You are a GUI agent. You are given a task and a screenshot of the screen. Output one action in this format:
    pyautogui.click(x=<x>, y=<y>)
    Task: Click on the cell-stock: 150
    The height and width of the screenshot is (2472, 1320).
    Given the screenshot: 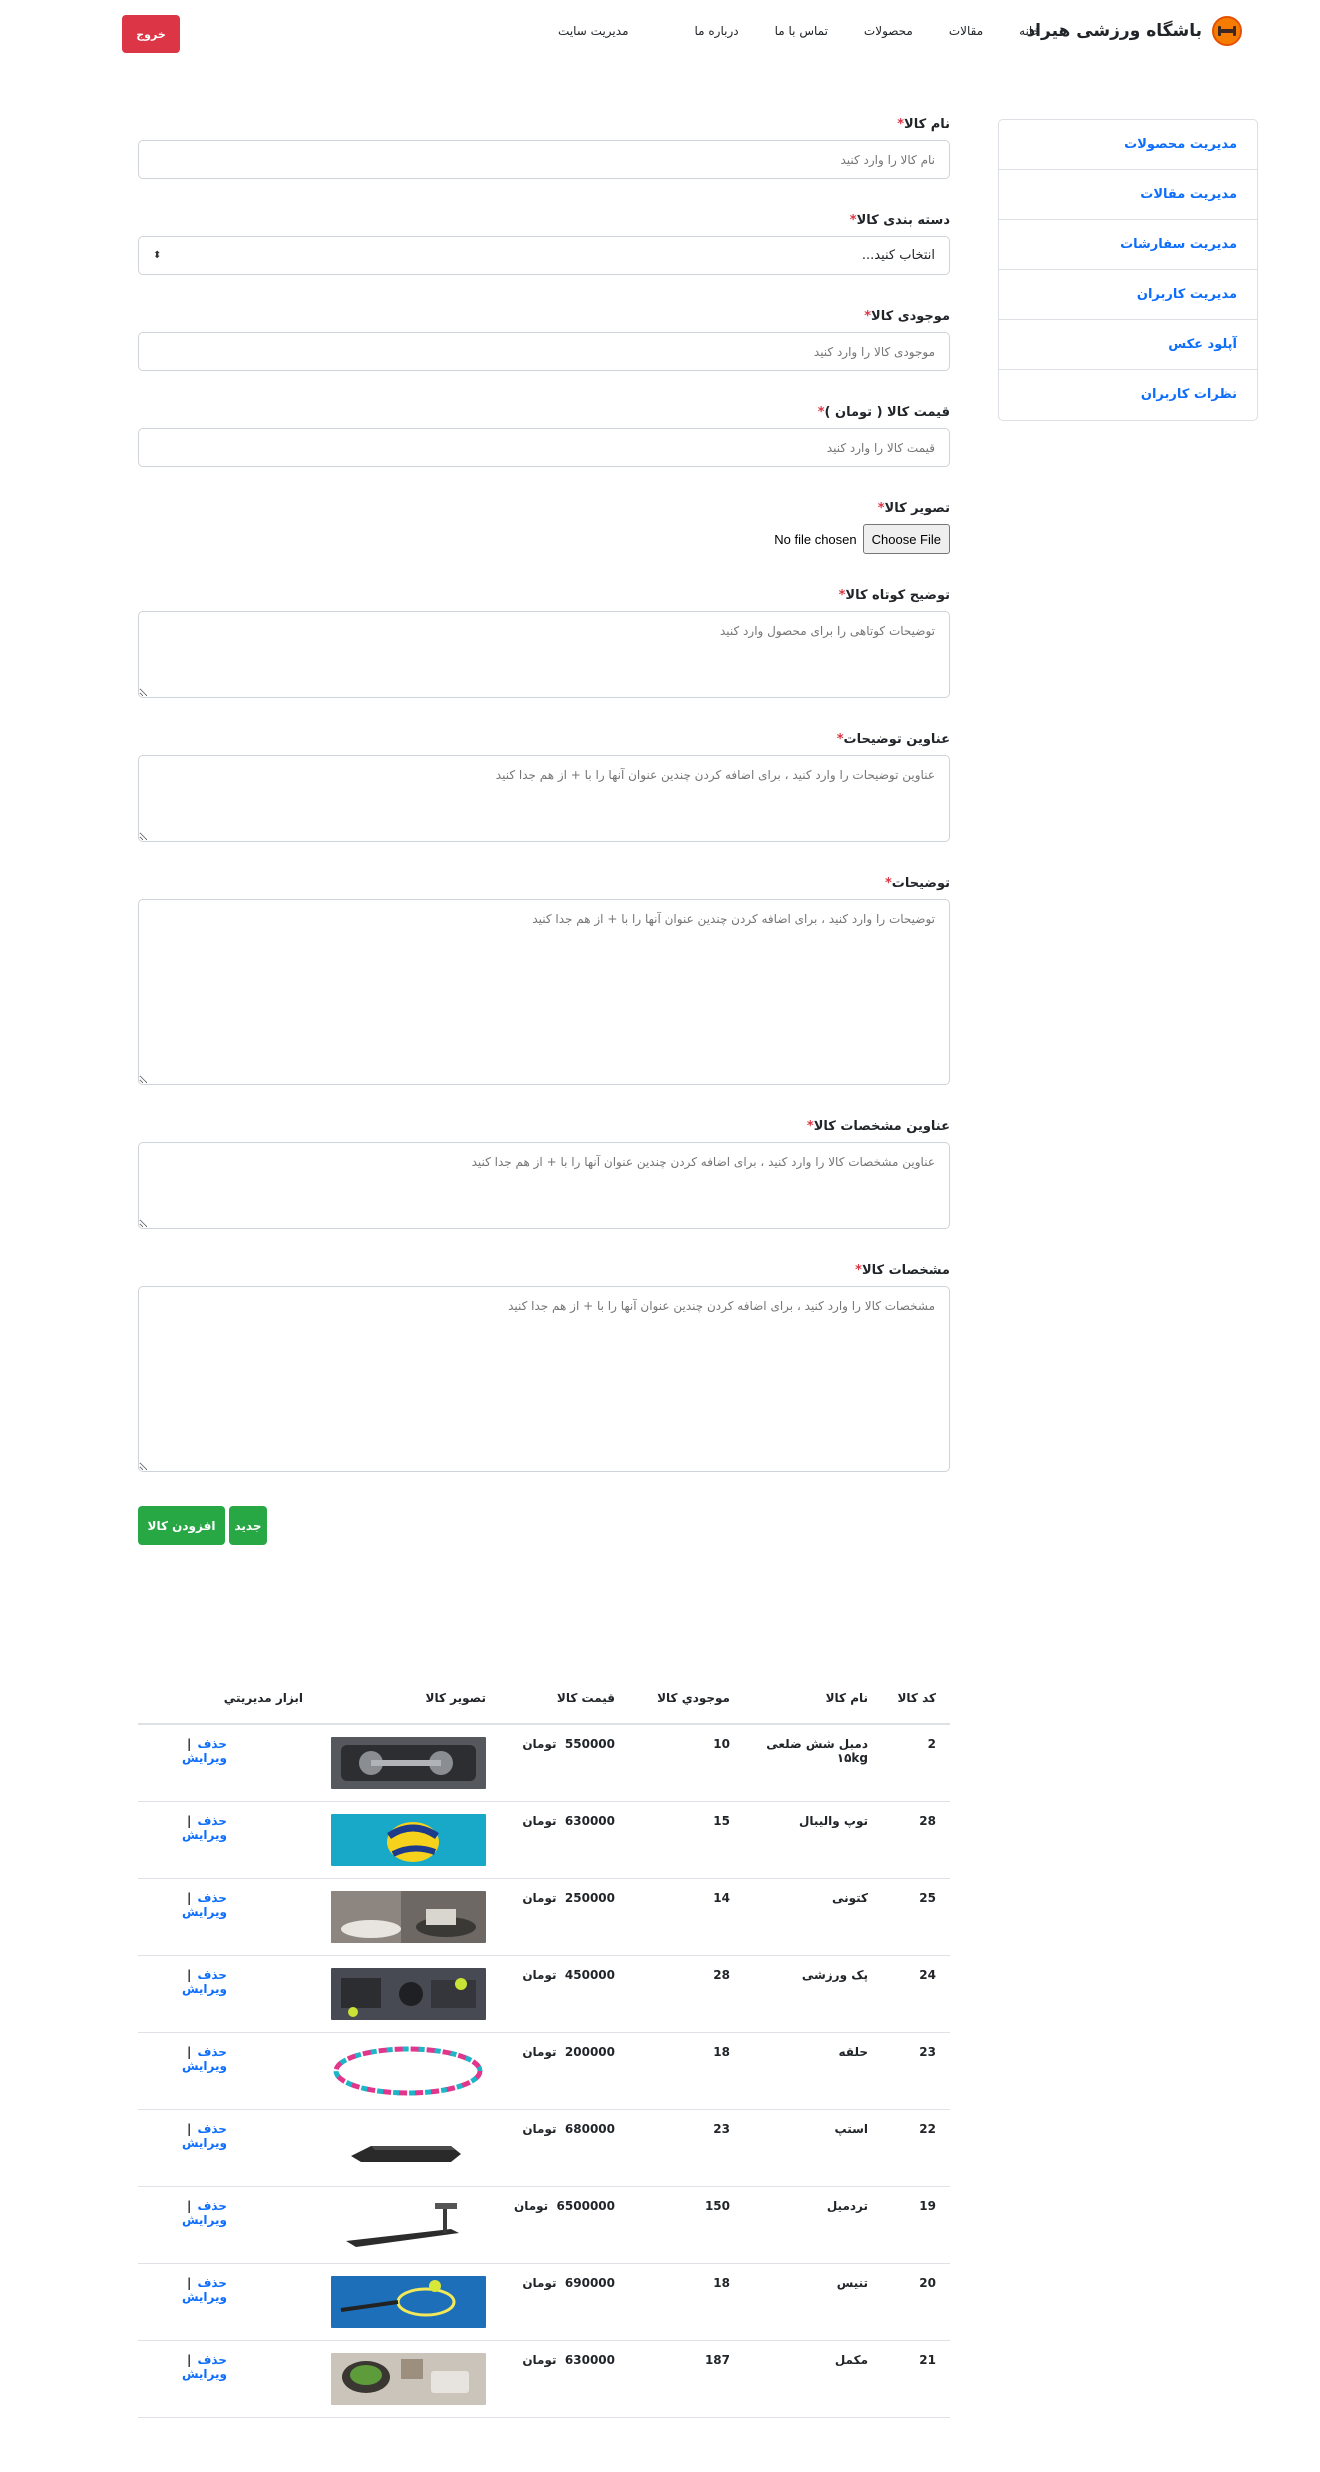 What is the action you would take?
    pyautogui.click(x=686, y=2225)
    